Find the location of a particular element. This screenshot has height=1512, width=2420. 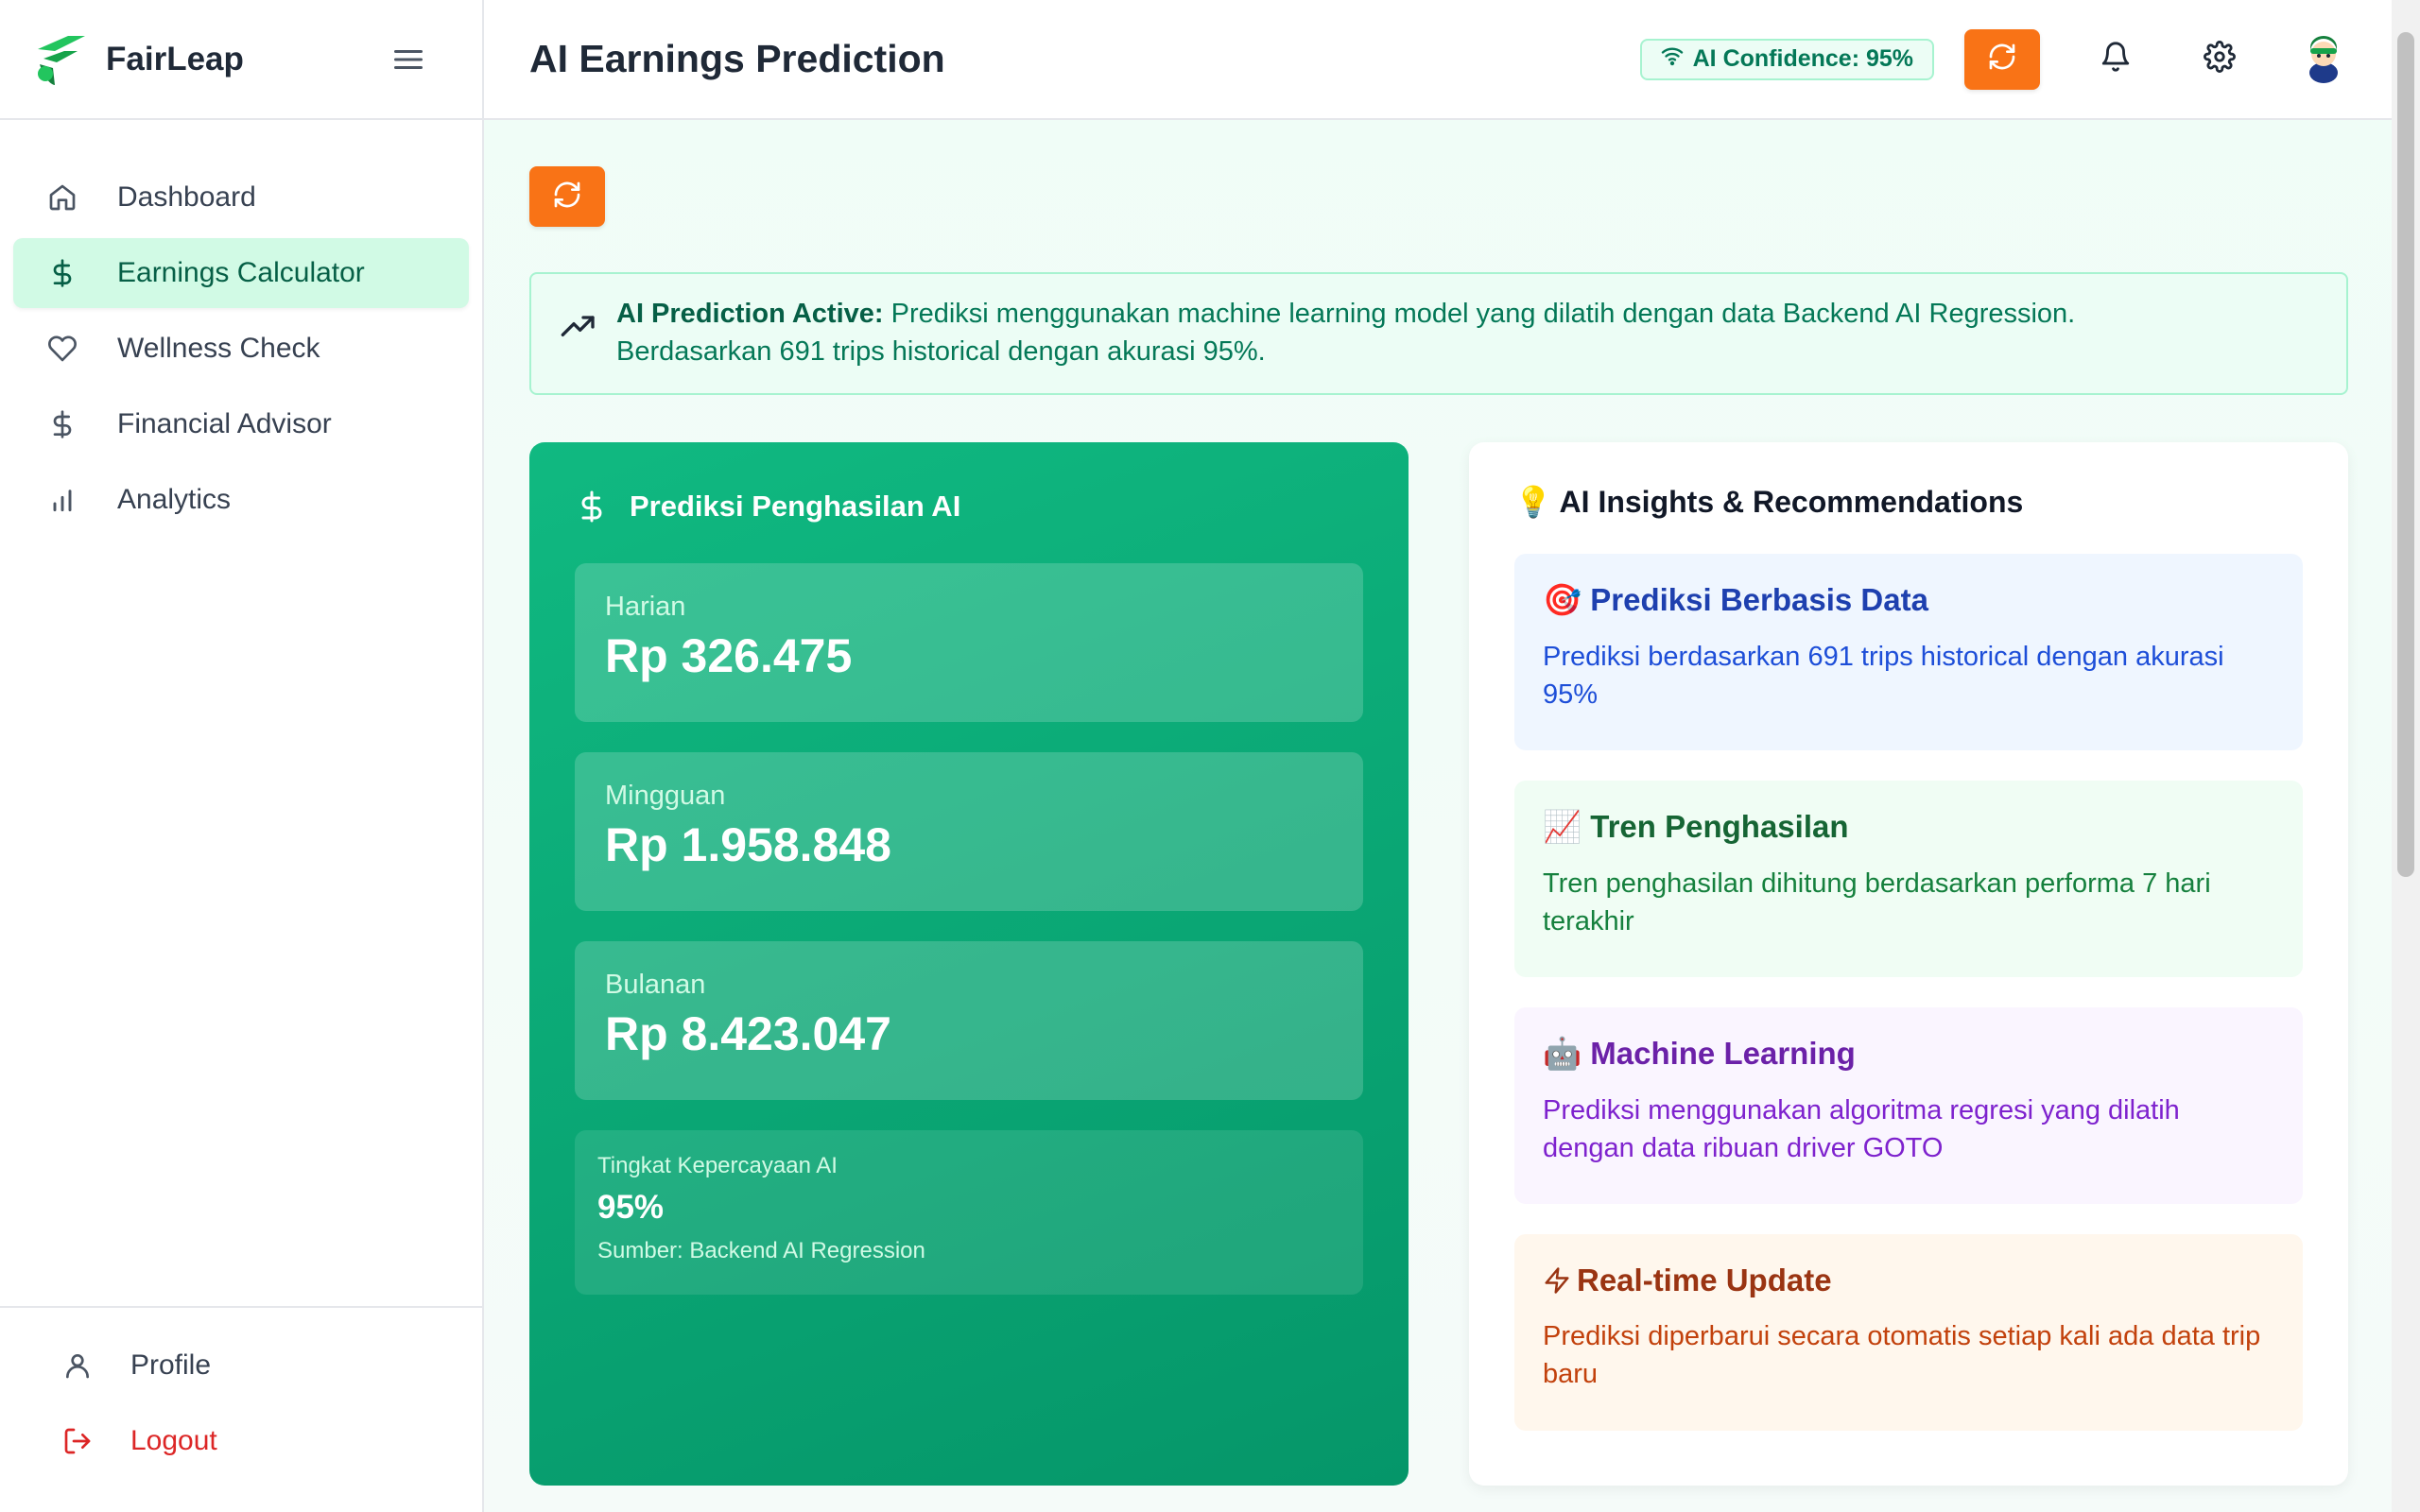

sidebar-item-wellness-check: Wellness Check is located at coordinates (241, 349).